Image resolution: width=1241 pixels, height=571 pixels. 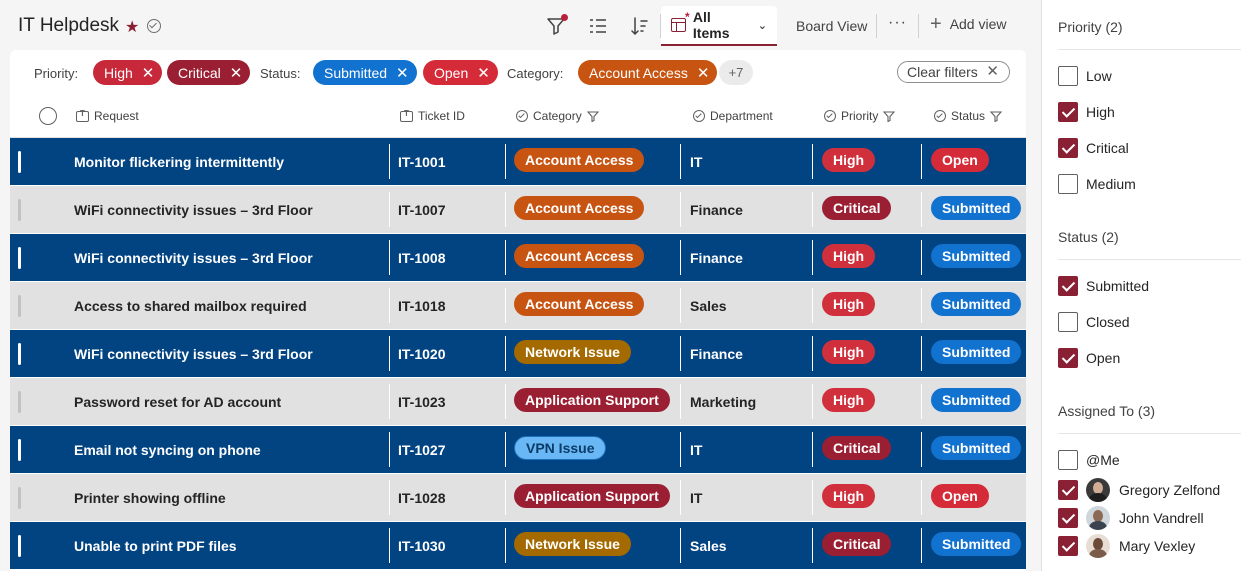 I want to click on cell-request: Email not syncing on phone, so click(x=167, y=449).